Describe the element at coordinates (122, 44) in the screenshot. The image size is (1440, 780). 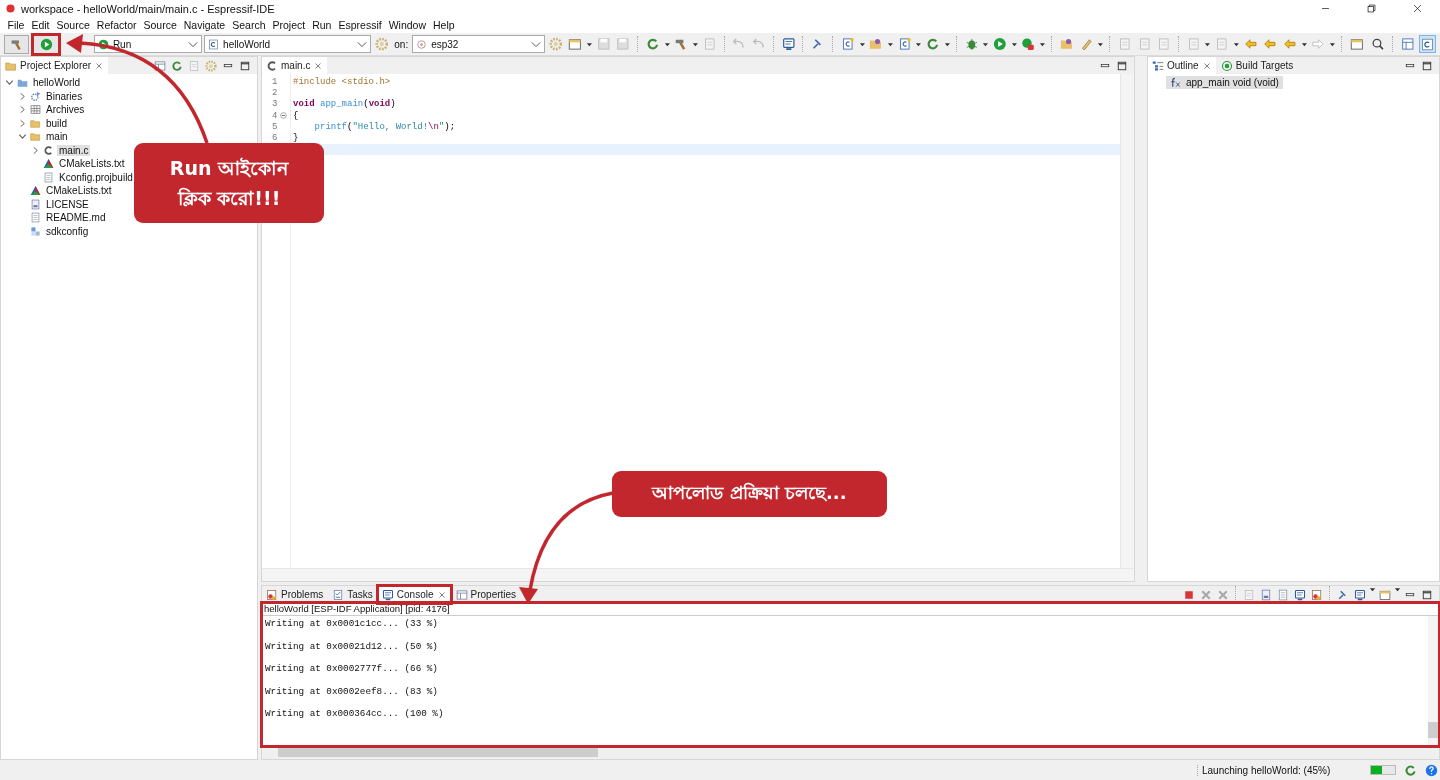
I see `dropdown-value: Run` at that location.